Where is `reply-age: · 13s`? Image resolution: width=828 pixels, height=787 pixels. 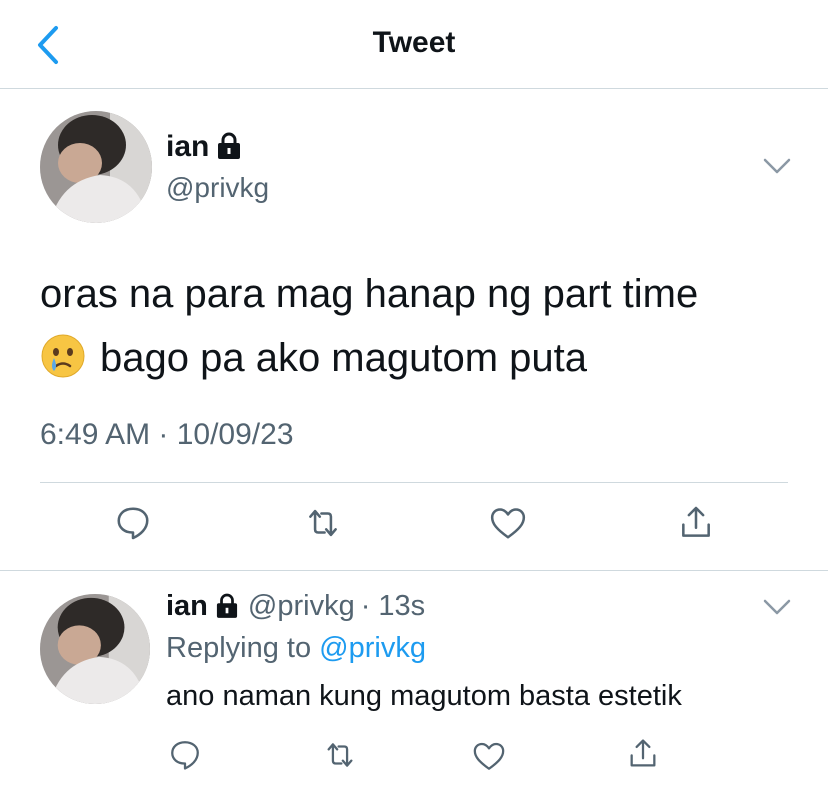
reply-age: · 13s is located at coordinates (393, 606).